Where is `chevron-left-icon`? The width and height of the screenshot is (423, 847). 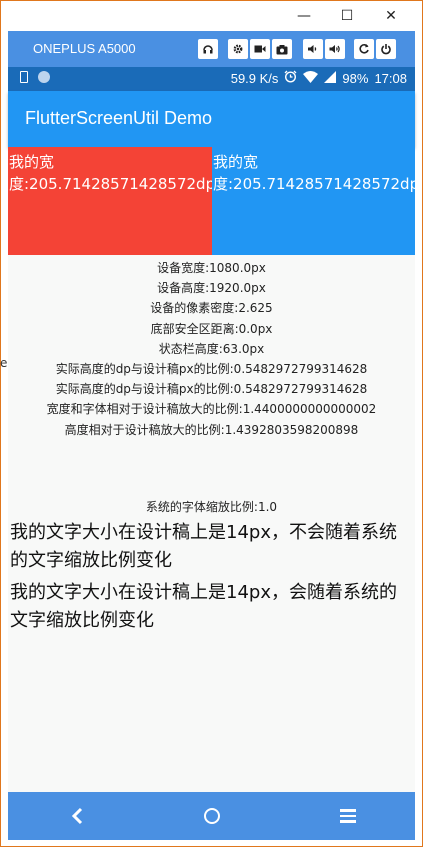
chevron-left-icon is located at coordinates (77, 816).